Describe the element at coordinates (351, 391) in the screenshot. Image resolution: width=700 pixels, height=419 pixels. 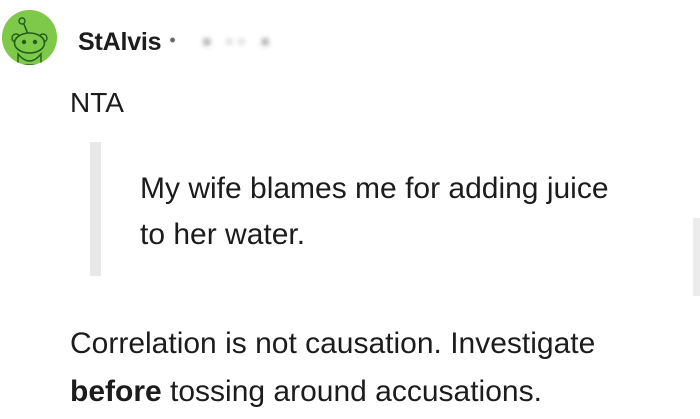
I see `body-text-after: tossing around accusations.` at that location.